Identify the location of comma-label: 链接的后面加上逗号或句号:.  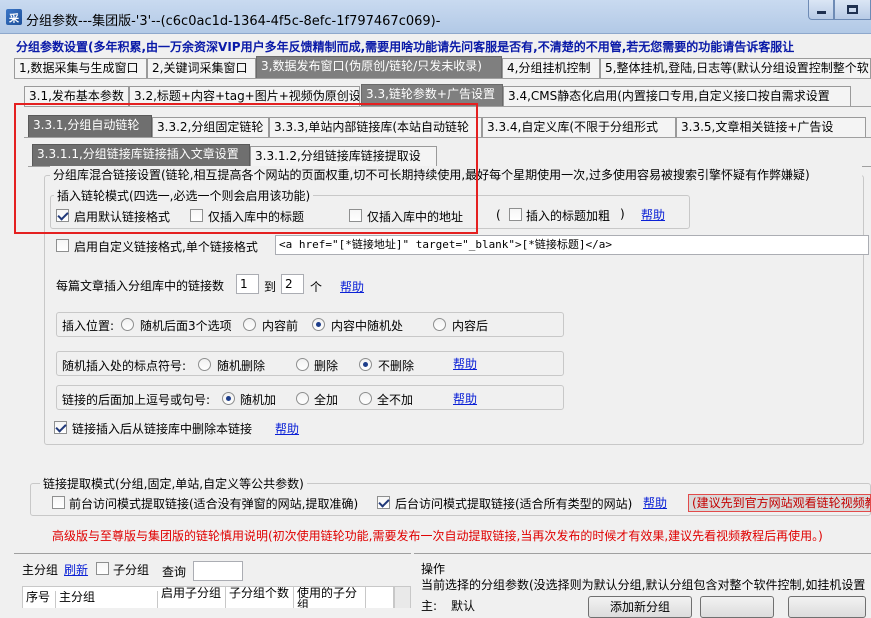
(136, 400).